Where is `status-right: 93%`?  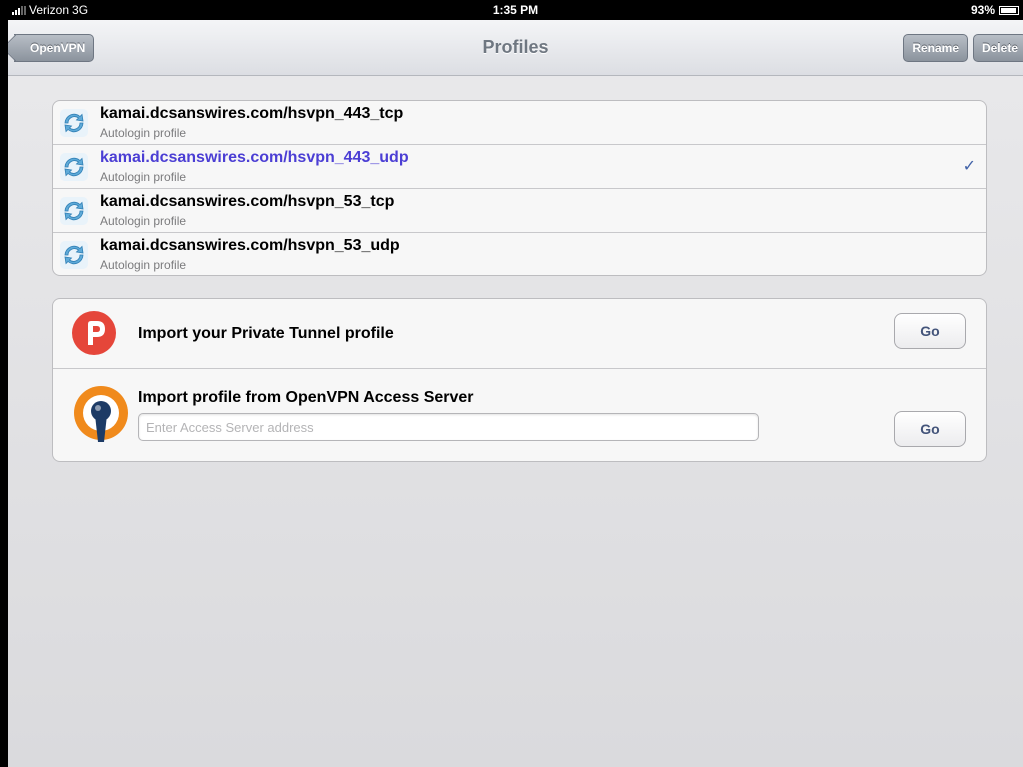 status-right: 93% is located at coordinates (995, 10).